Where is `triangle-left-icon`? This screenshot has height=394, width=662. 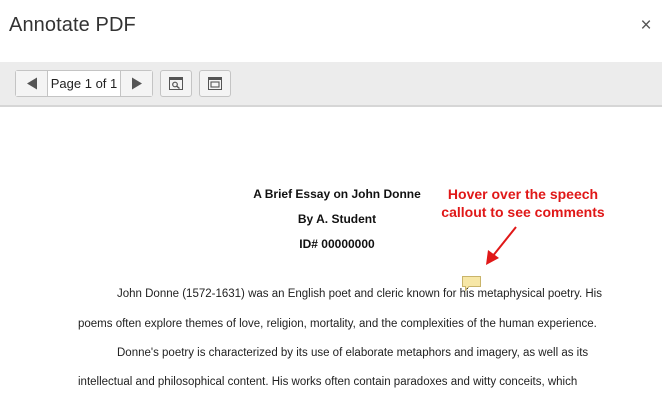
triangle-left-icon is located at coordinates (31, 83).